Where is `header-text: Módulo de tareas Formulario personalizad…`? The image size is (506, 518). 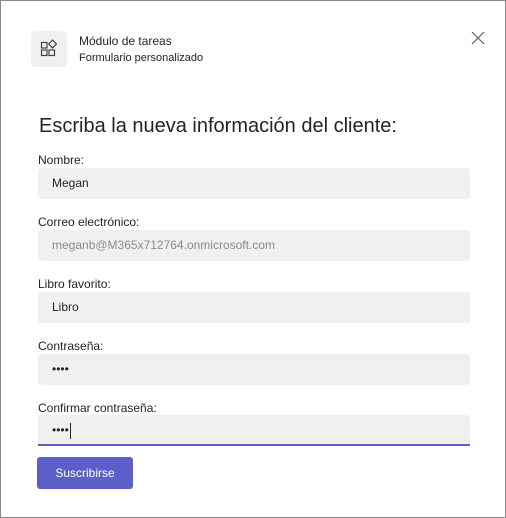 header-text: Módulo de tareas Formulario personalizad… is located at coordinates (141, 49).